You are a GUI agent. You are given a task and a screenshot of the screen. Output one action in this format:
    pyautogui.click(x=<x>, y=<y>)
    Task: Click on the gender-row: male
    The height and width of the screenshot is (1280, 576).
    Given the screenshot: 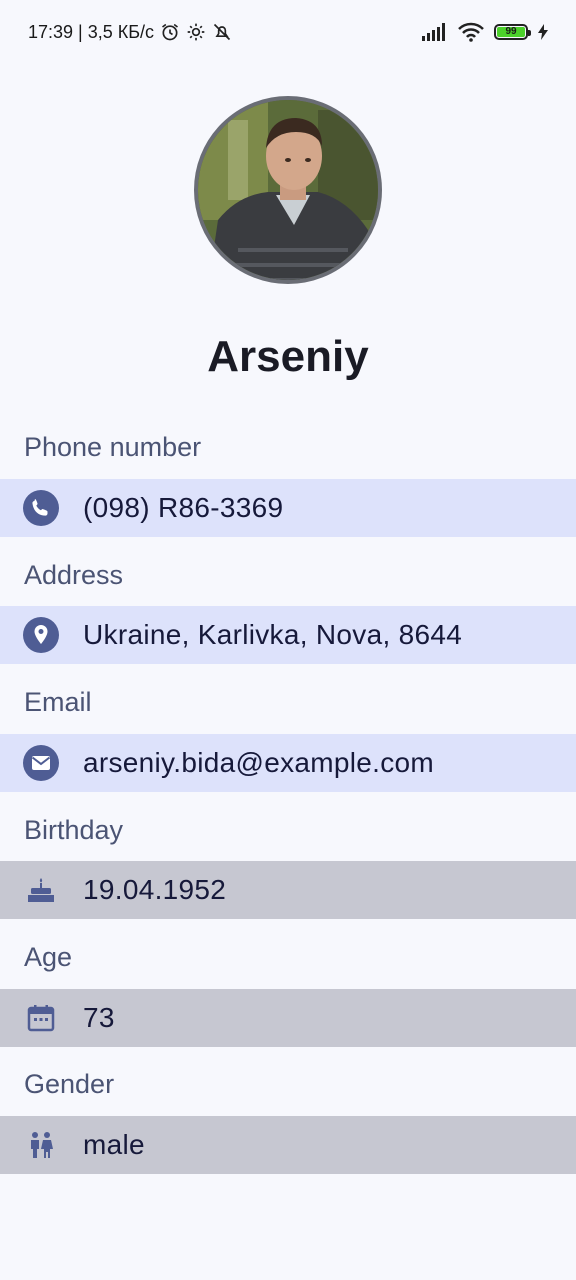 What is the action you would take?
    pyautogui.click(x=288, y=1145)
    